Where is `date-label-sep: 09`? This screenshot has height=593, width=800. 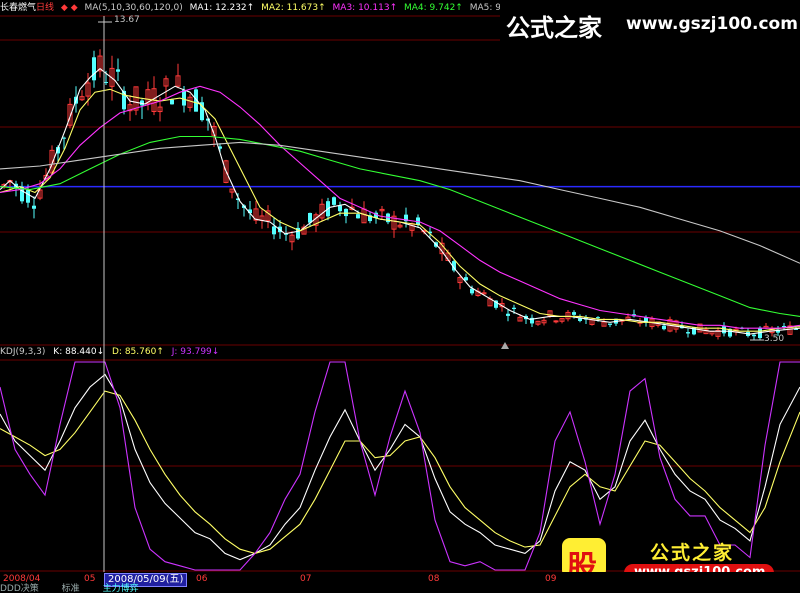
date-label-sep: 09 is located at coordinates (551, 579).